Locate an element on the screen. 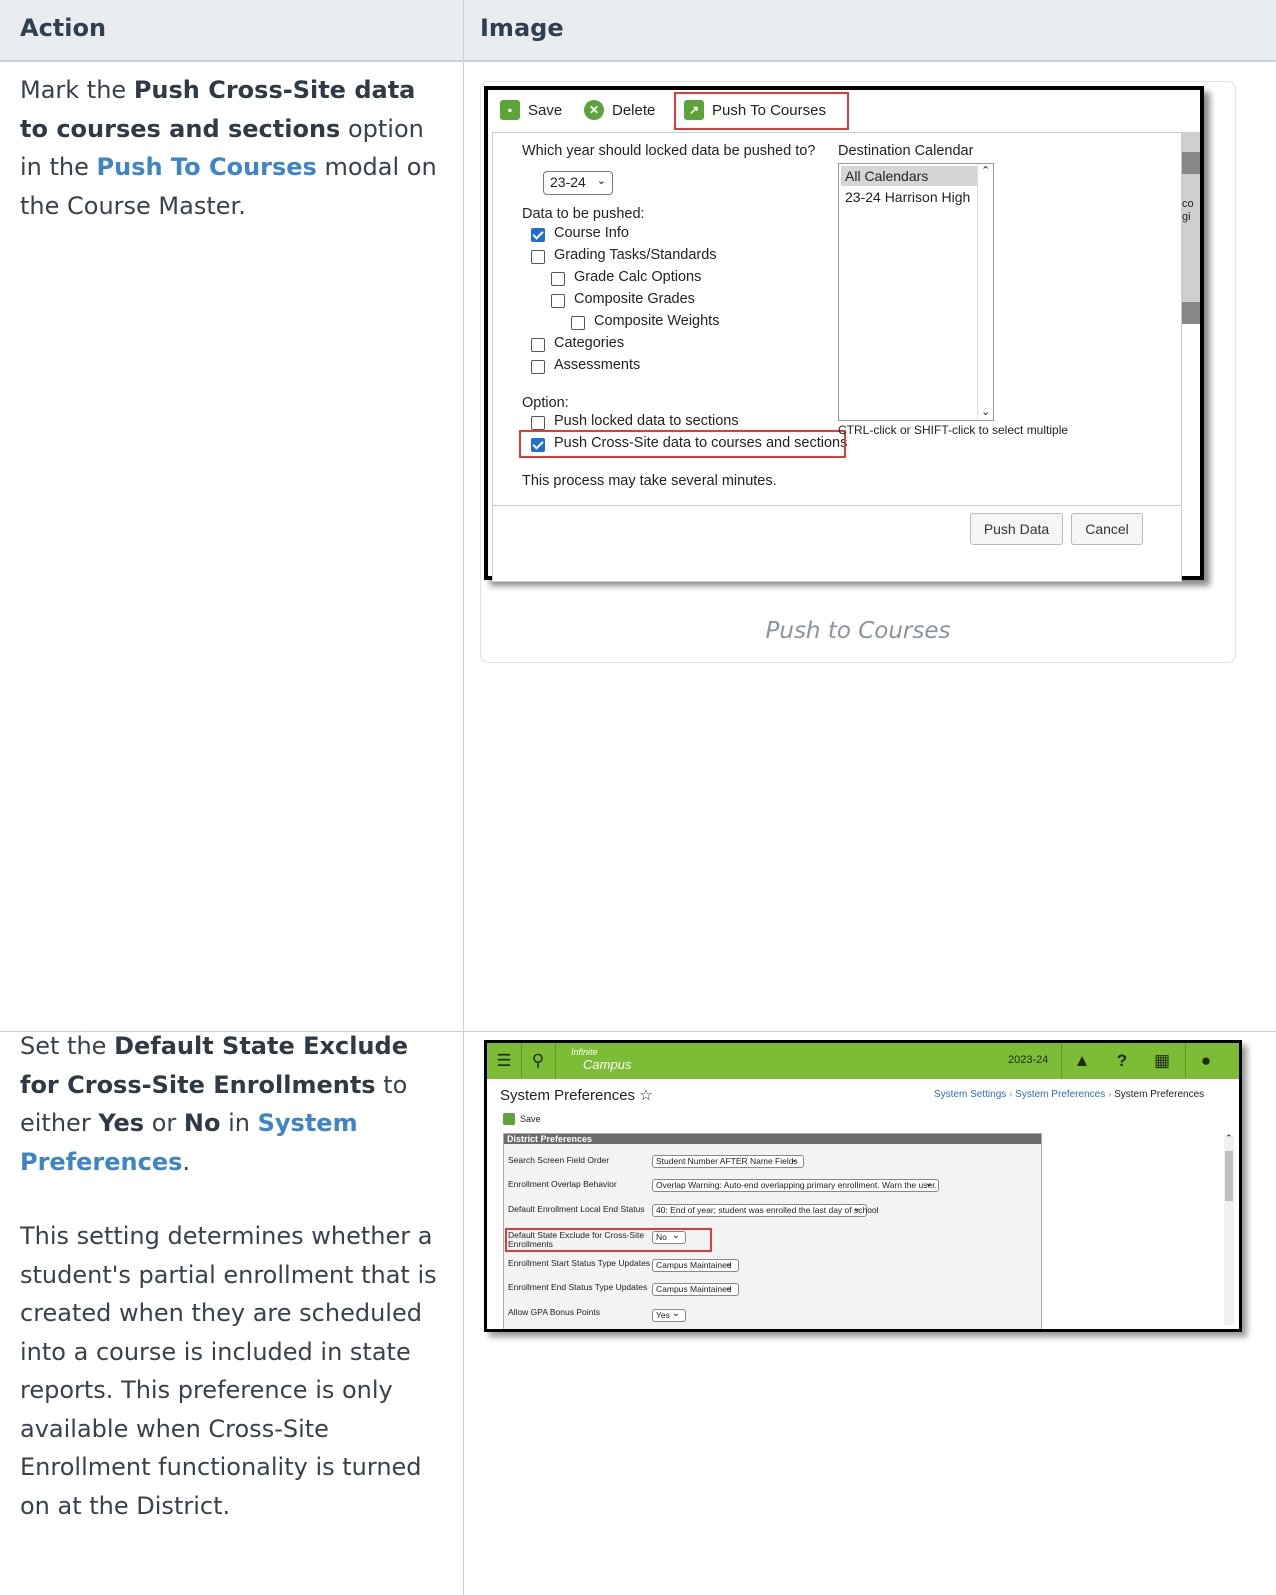  table-header: Action Image is located at coordinates (638, 31).